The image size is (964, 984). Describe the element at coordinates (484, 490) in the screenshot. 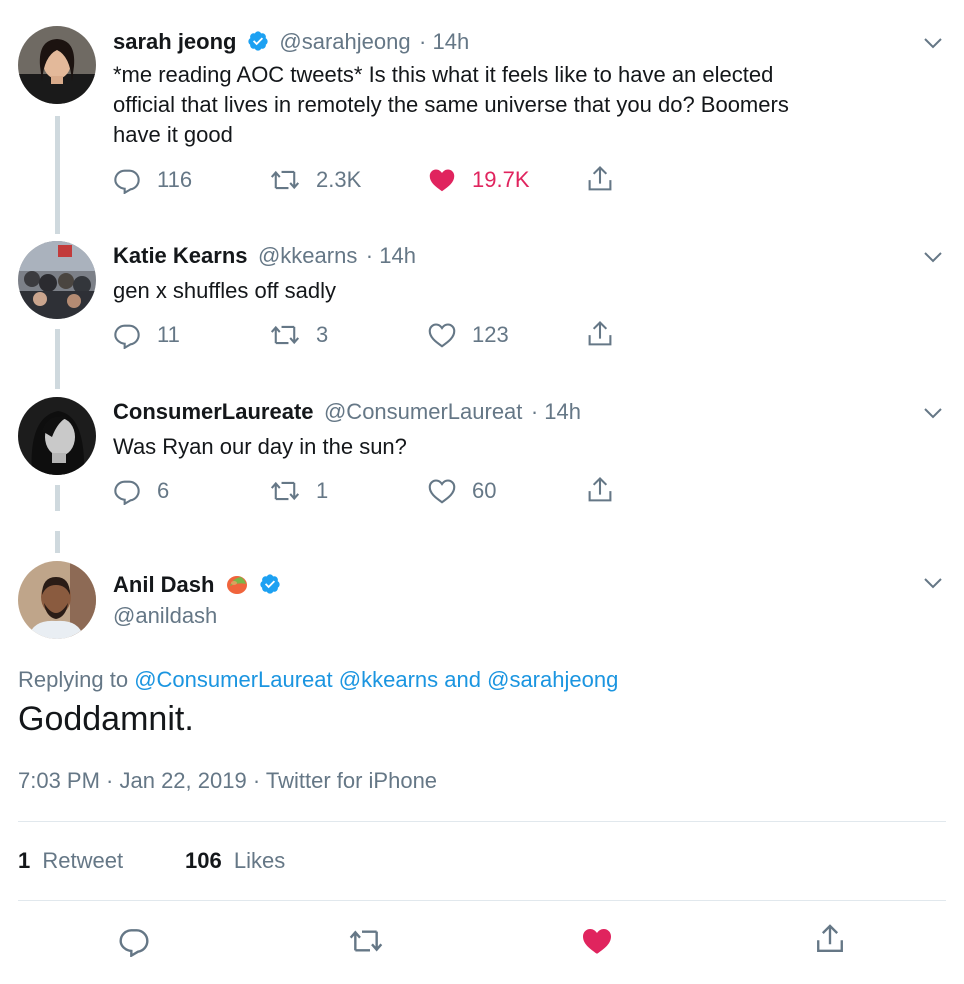

I see `like-count: 60` at that location.